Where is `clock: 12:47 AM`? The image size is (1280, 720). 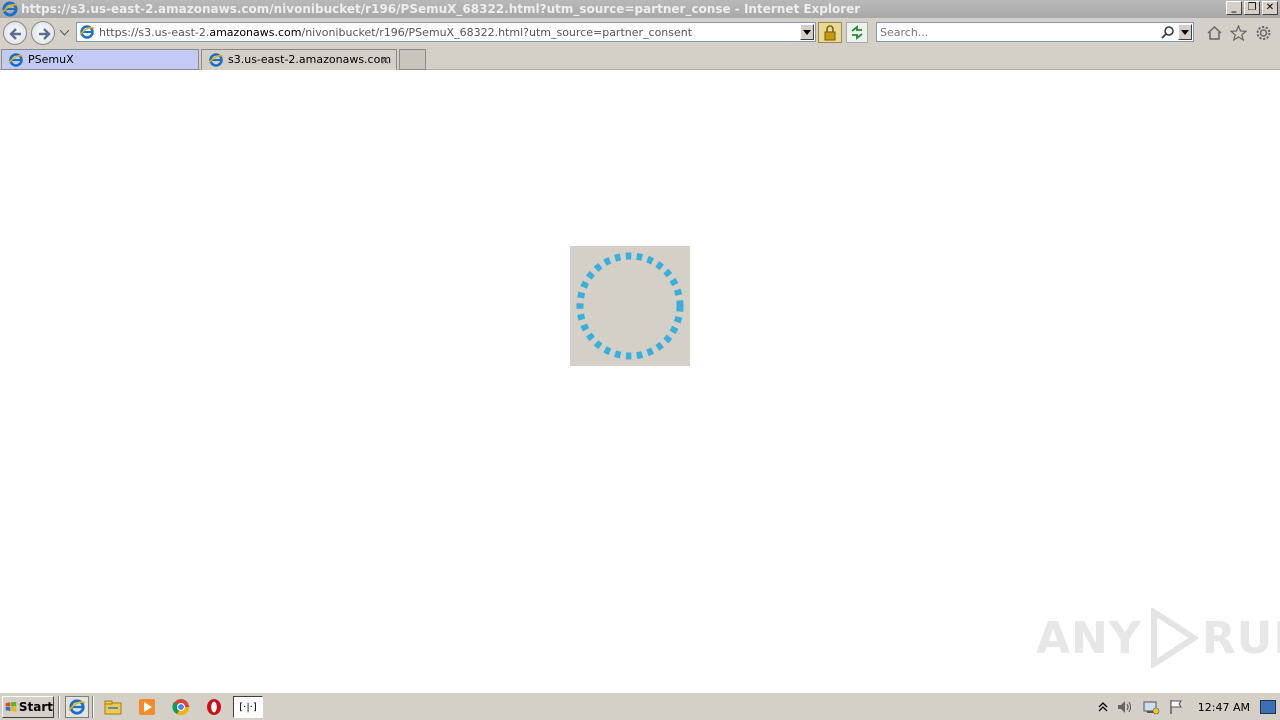
clock: 12:47 AM is located at coordinates (1224, 707).